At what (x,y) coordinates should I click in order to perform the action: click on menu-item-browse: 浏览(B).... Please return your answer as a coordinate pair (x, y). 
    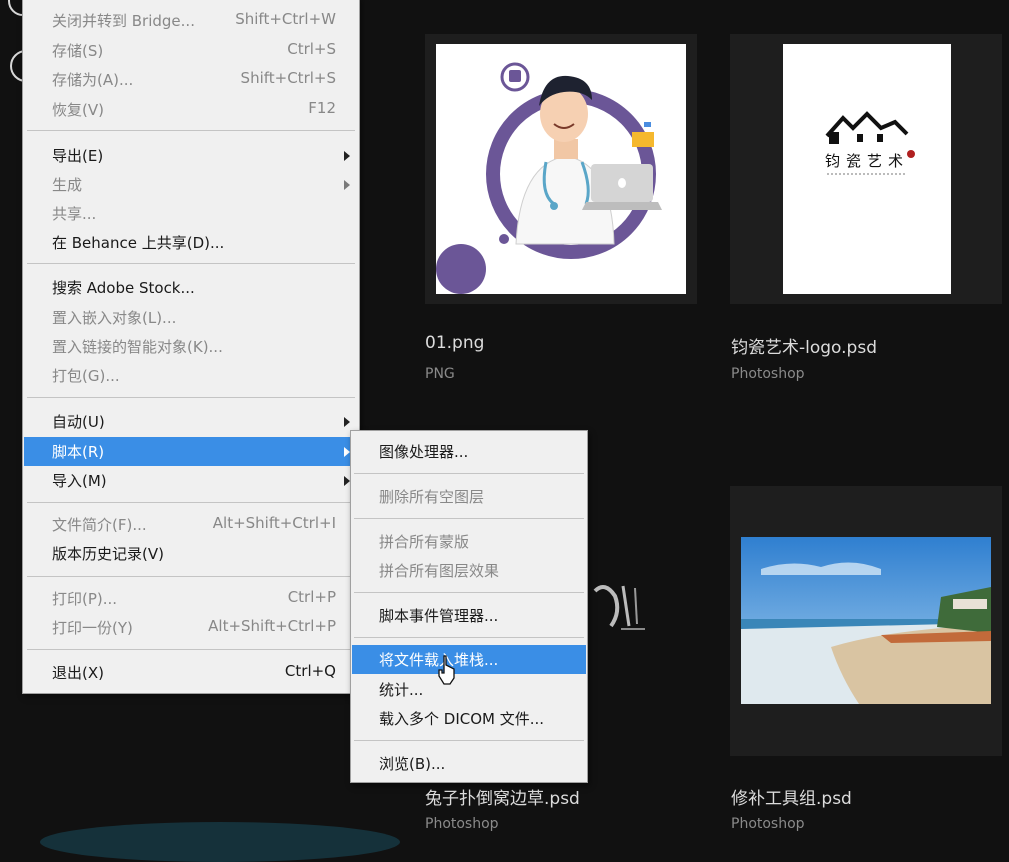
    Looking at the image, I should click on (469, 763).